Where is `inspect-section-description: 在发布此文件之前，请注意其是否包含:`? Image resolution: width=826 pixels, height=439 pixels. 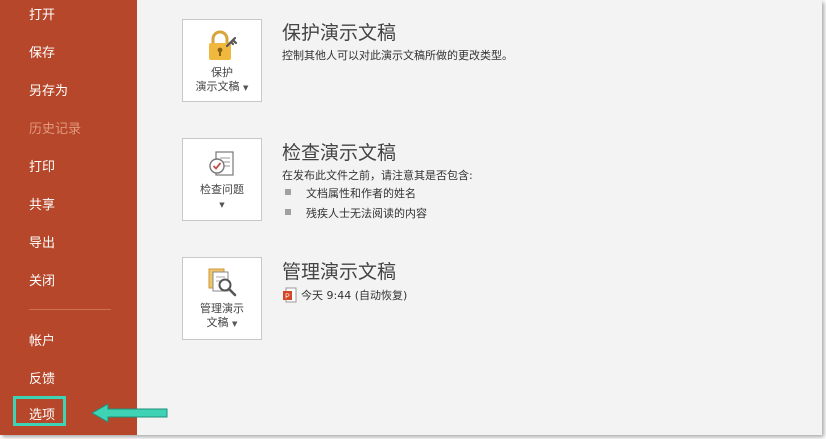 inspect-section-description: 在发布此文件之前，请注意其是否包含: is located at coordinates (377, 175).